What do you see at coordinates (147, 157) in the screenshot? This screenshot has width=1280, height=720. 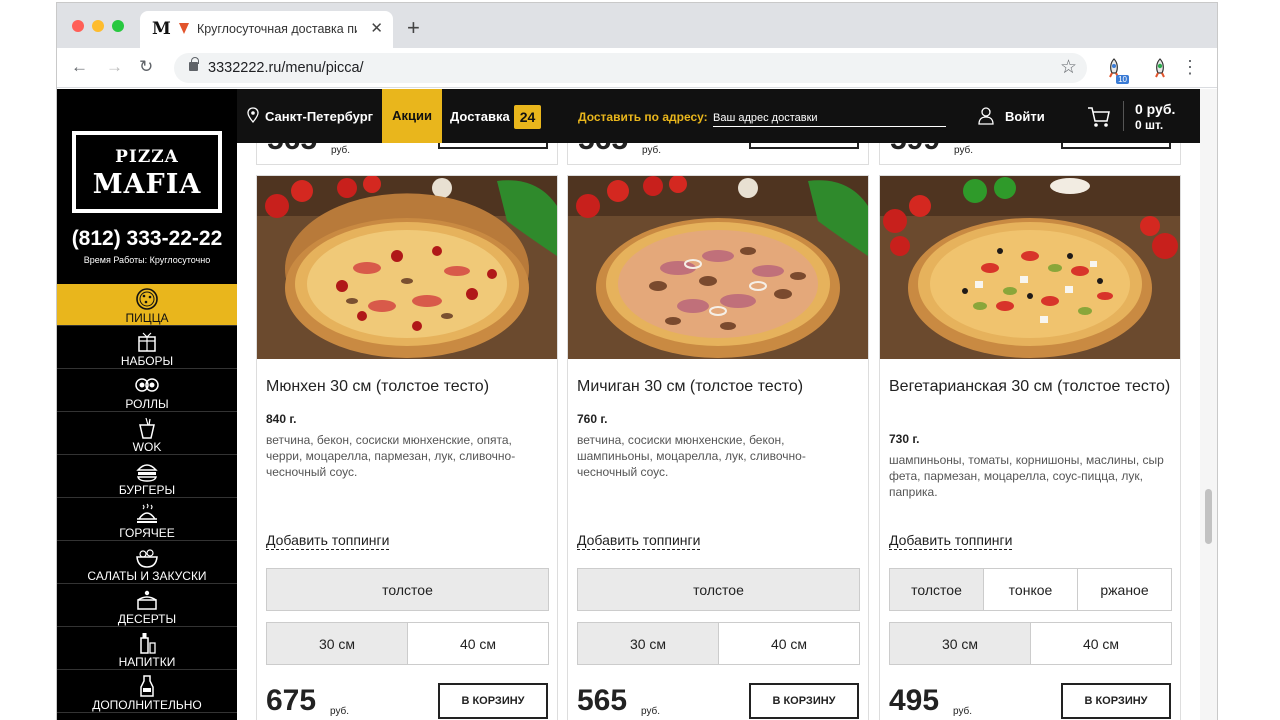 I see `logo-top-text: PIZZA` at bounding box center [147, 157].